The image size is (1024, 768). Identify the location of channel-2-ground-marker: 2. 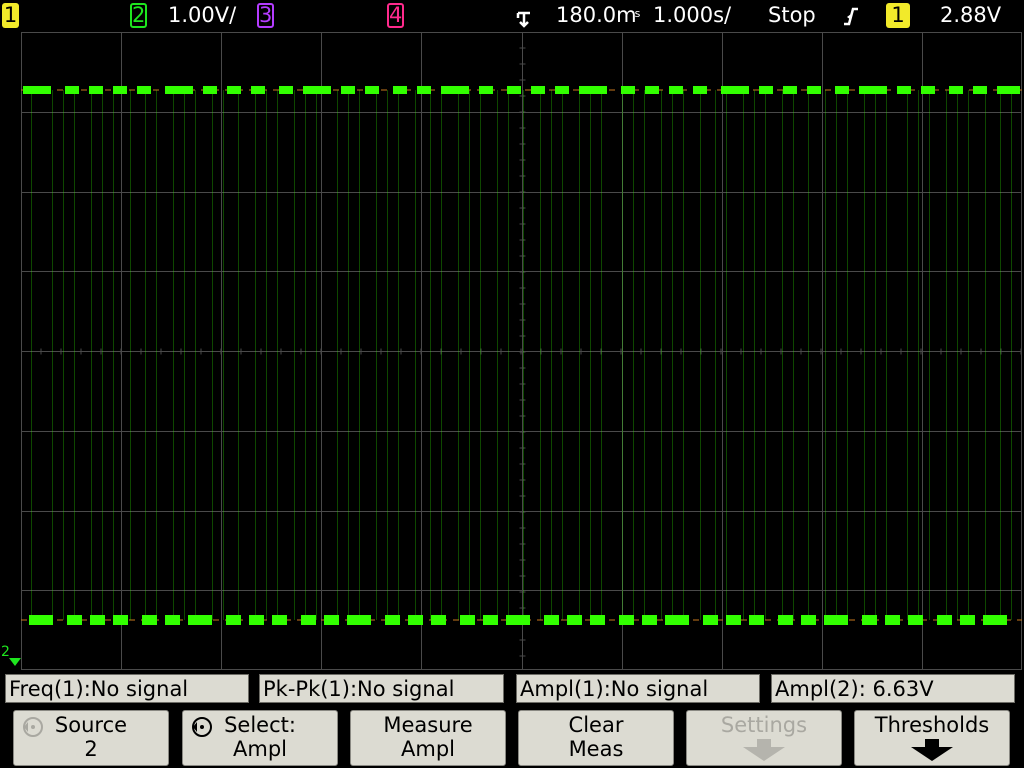
(10, 657).